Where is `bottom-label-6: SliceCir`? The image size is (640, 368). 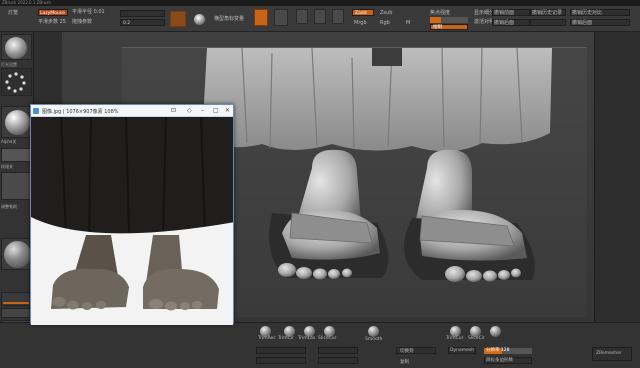 bottom-label-6: SliceCir is located at coordinates (476, 338).